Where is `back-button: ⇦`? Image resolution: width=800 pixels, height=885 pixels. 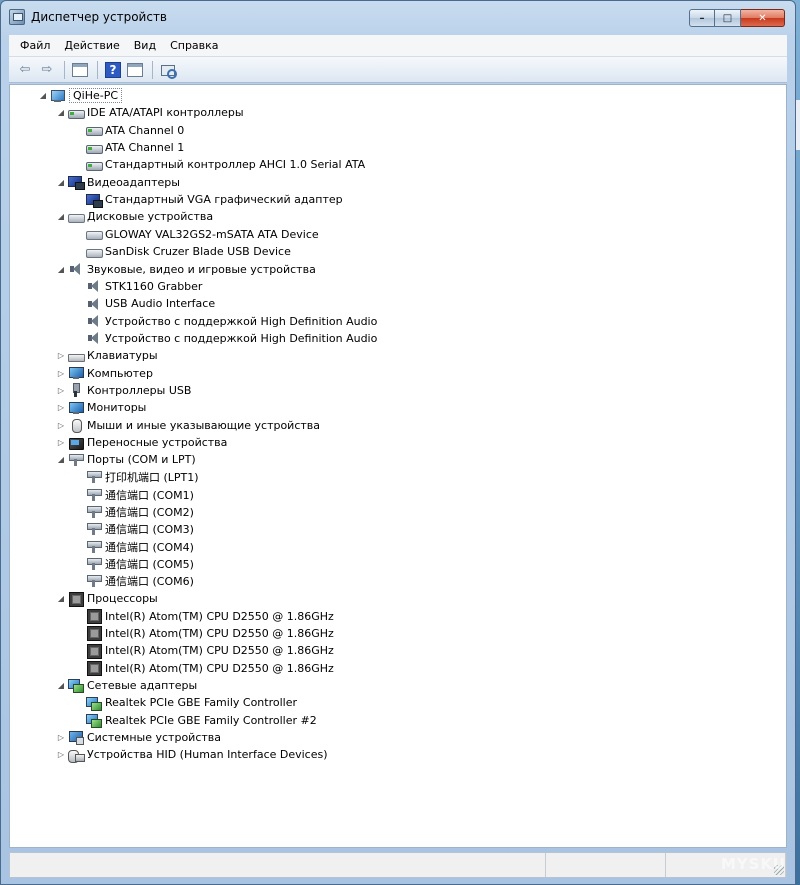
back-button: ⇦ is located at coordinates (25, 70).